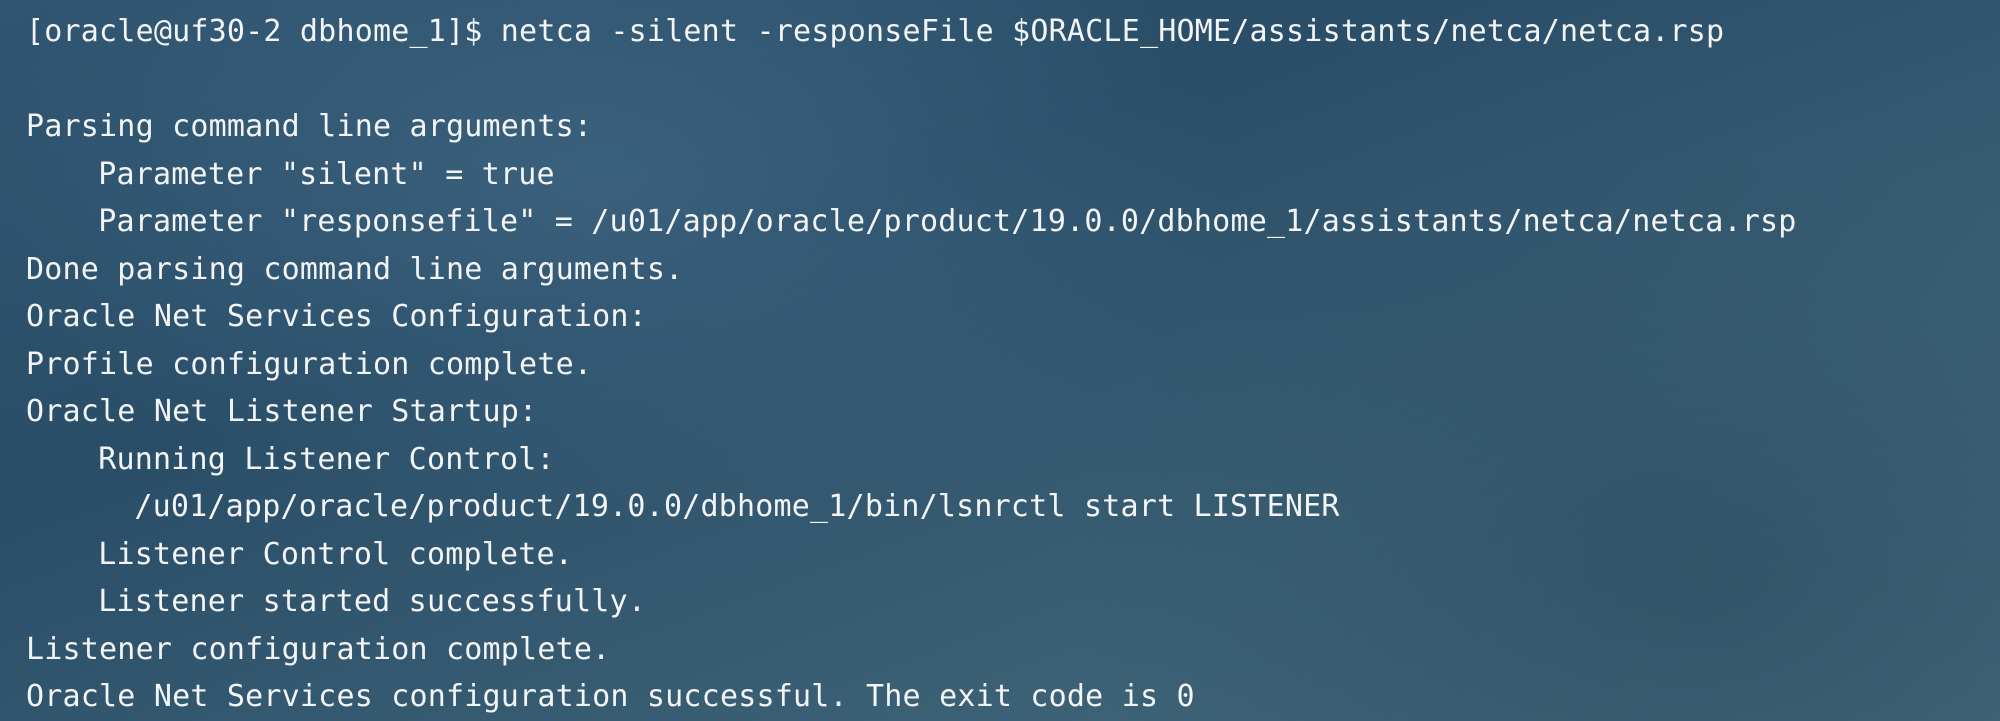 Image resolution: width=2000 pixels, height=721 pixels. I want to click on output-line: Parsing command line arguments:, so click(309, 126).